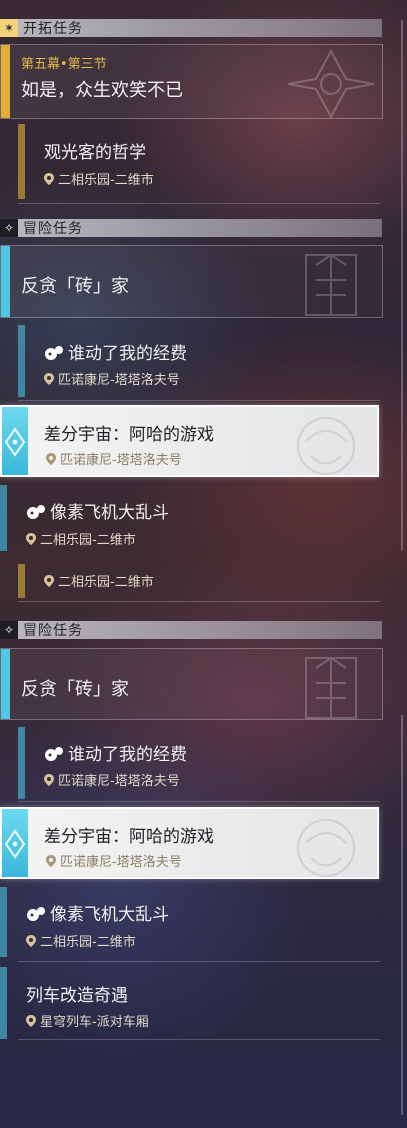  What do you see at coordinates (190, 583) in the screenshot?
I see `list-item: 二相乐园-二维市` at bounding box center [190, 583].